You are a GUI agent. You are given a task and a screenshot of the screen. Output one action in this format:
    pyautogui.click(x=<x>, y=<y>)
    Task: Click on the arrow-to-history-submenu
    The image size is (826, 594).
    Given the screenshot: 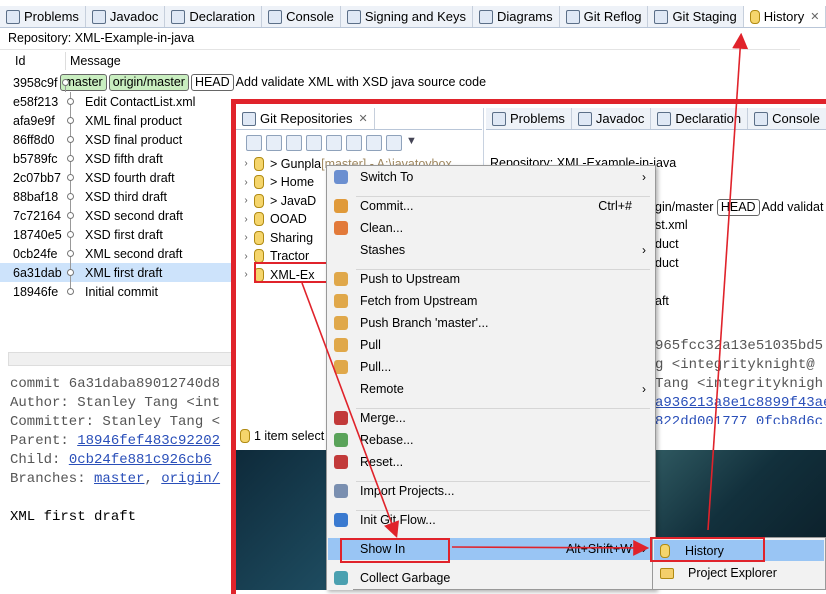 What is the action you would take?
    pyautogui.click(x=550, y=547)
    